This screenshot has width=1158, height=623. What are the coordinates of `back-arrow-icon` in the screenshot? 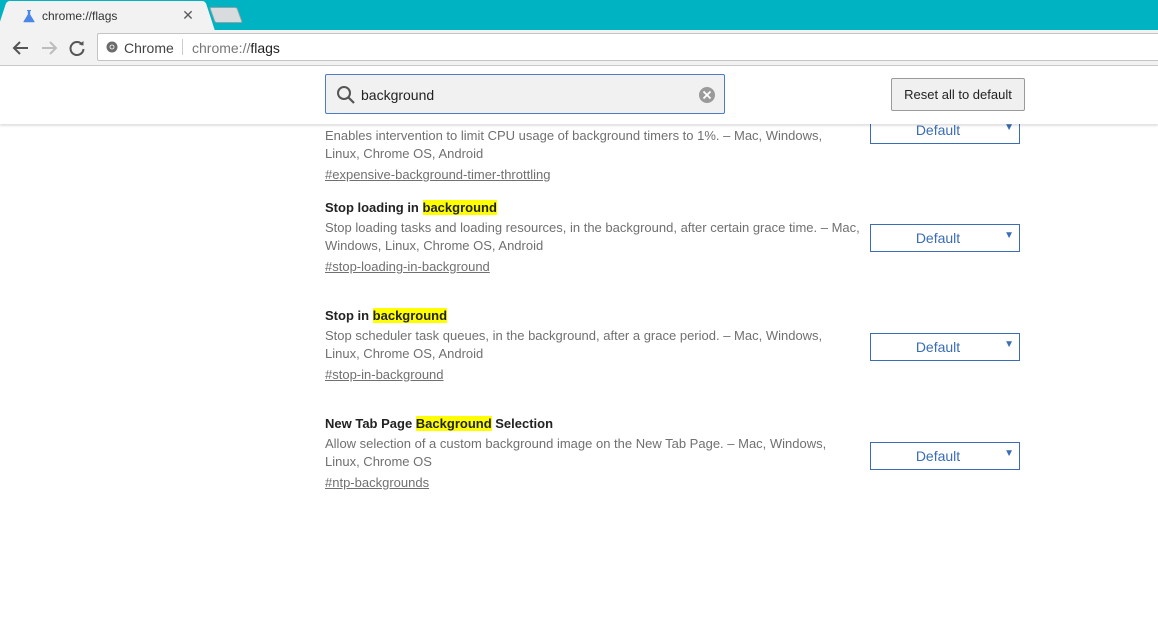 It's located at (21, 48).